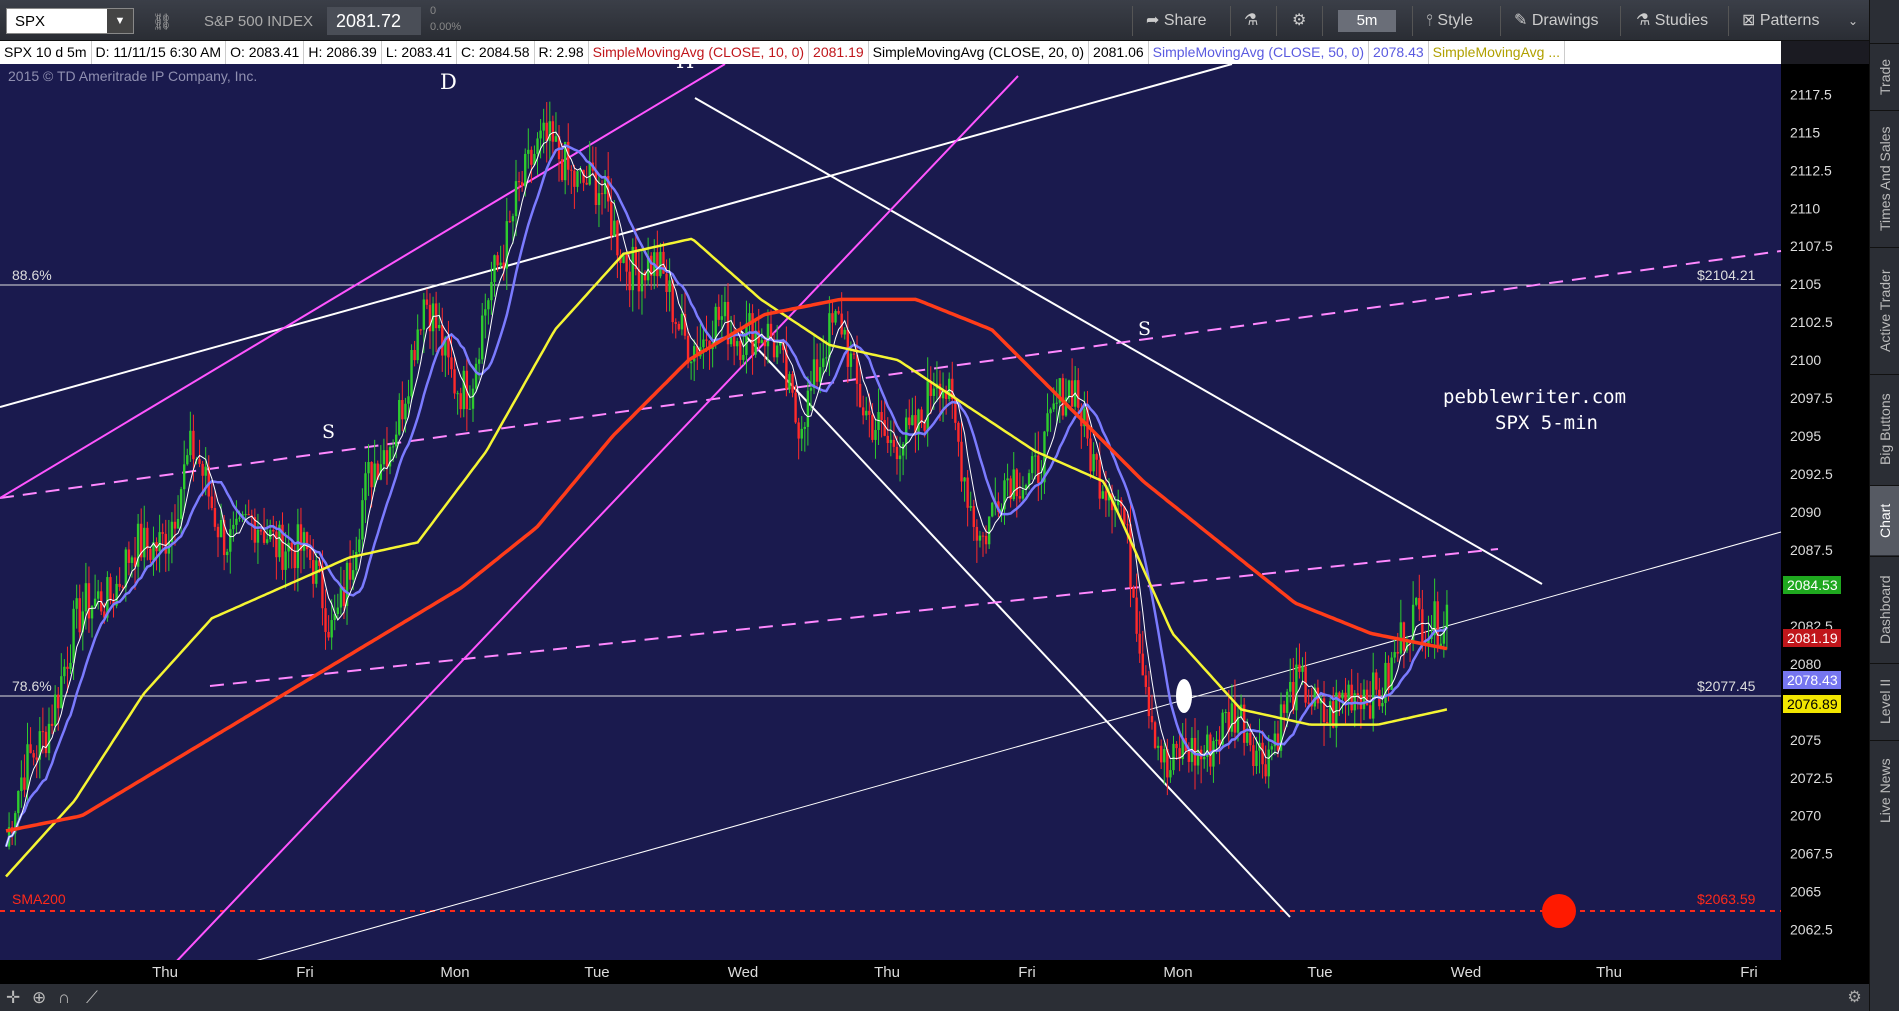  Describe the element at coordinates (57, 21) in the screenshot. I see `symbol-input` at that location.